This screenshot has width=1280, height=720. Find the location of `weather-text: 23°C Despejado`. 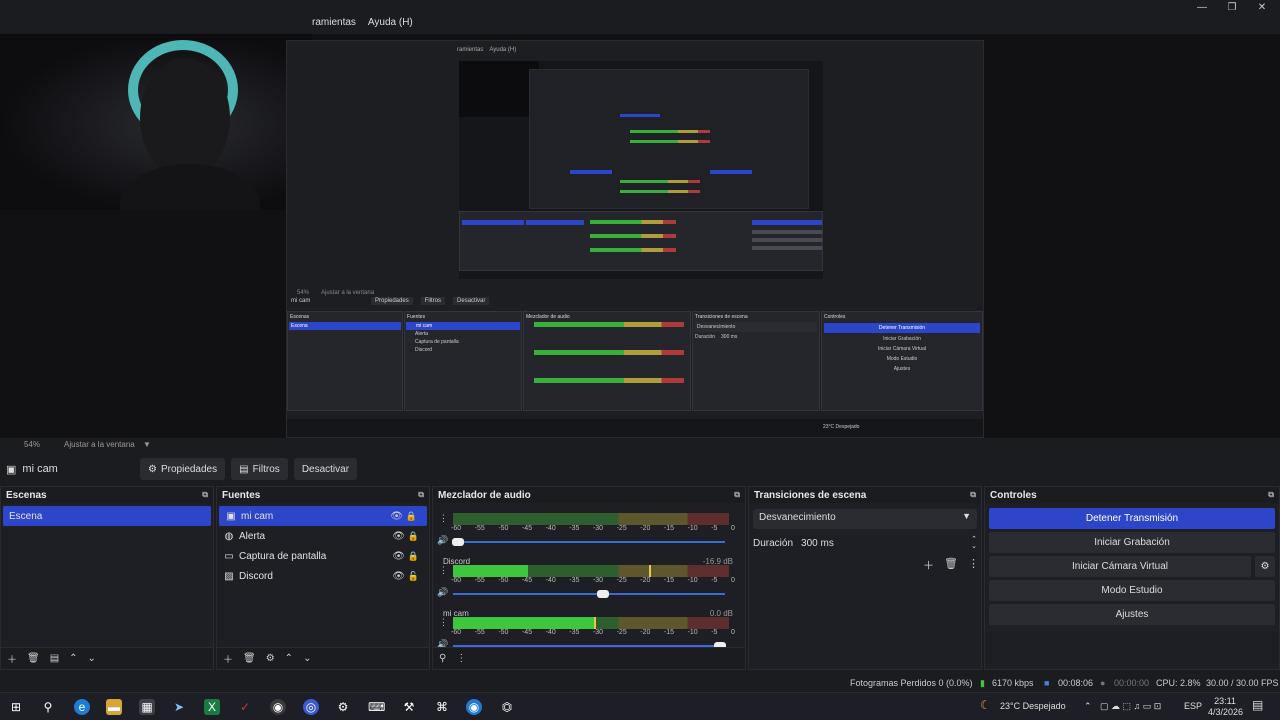

weather-text: 23°C Despejado is located at coordinates (1033, 706).